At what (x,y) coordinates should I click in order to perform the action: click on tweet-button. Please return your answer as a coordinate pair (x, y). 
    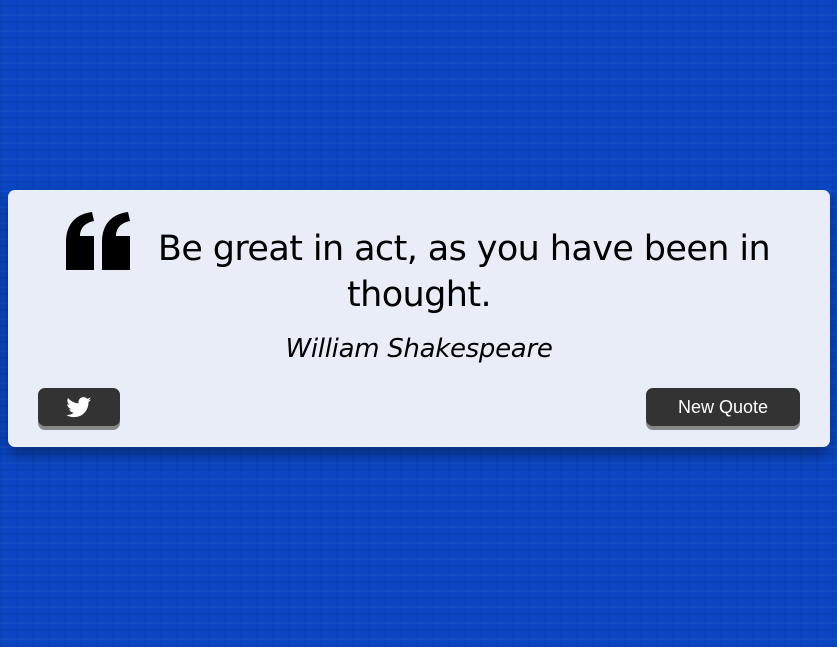
    Looking at the image, I should click on (79, 407).